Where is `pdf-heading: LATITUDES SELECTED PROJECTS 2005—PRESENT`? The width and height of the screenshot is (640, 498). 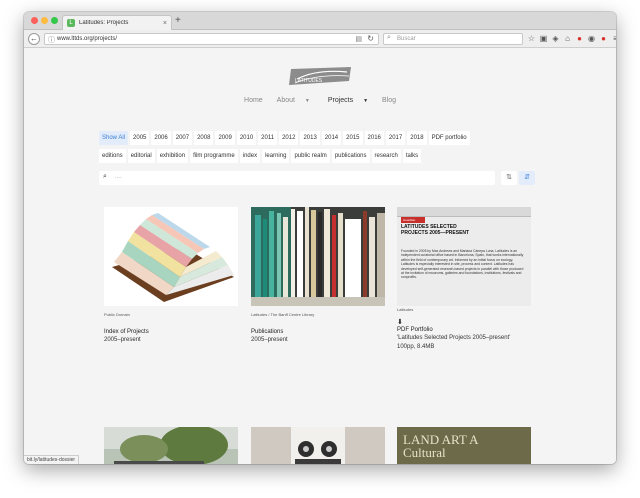 pdf-heading: LATITUDES SELECTED PROJECTS 2005—PRESENT is located at coordinates (435, 230).